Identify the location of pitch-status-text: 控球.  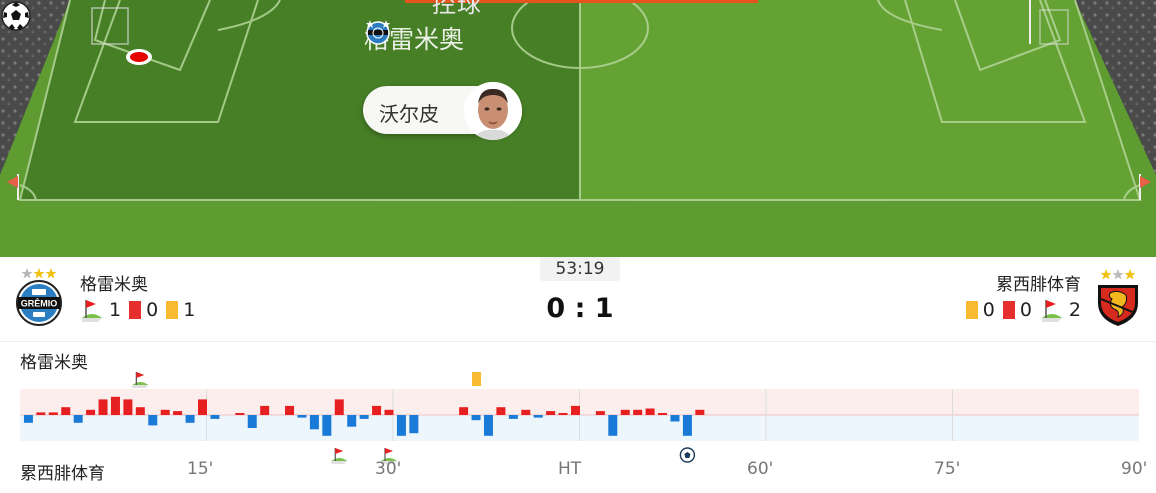
(457, 9).